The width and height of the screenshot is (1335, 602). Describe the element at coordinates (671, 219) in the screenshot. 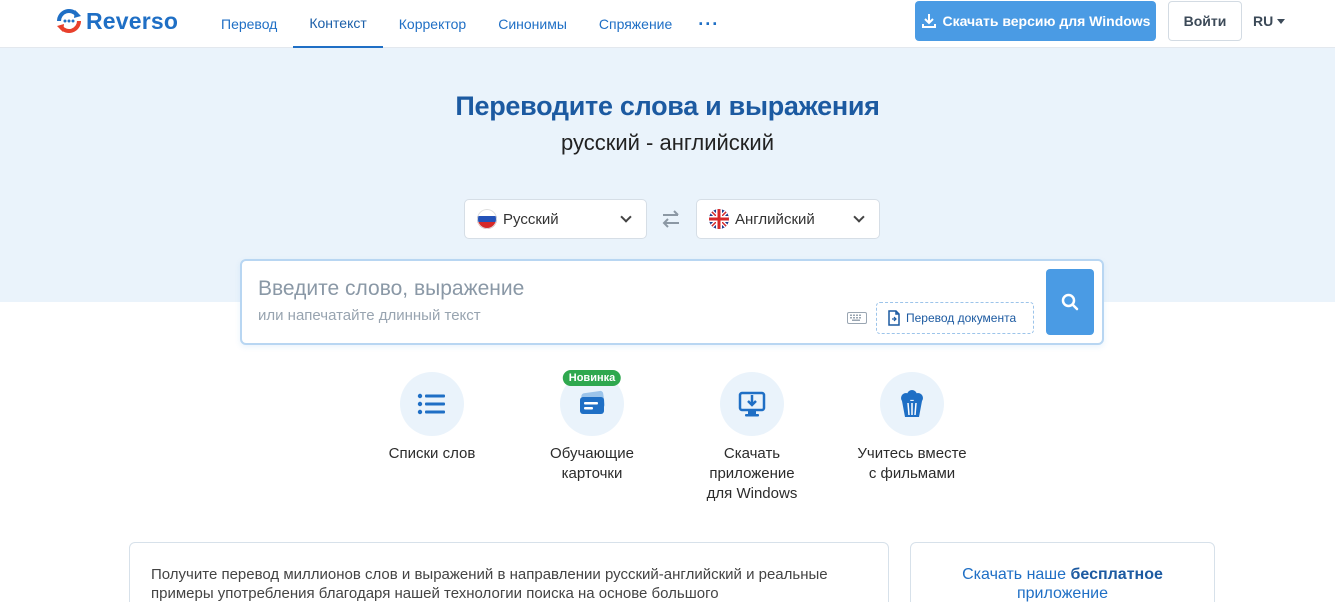

I see `swap-languages-icon` at that location.